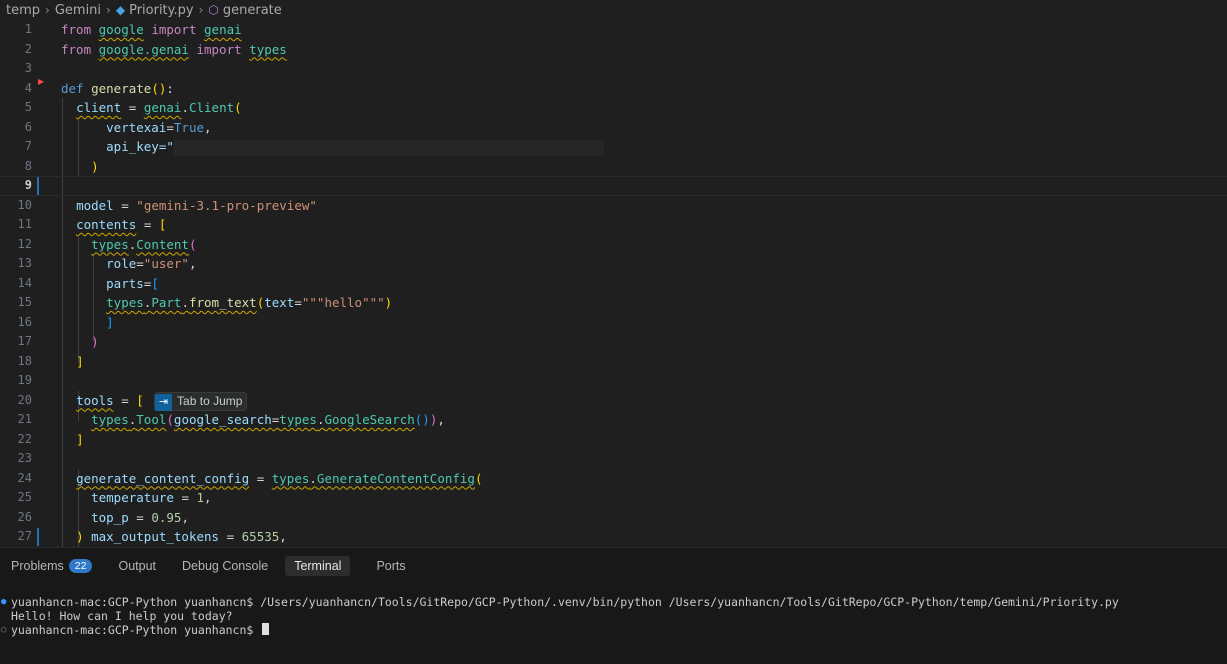 The width and height of the screenshot is (1227, 664). I want to click on tab-debug-console-label: Debug Console, so click(225, 566).